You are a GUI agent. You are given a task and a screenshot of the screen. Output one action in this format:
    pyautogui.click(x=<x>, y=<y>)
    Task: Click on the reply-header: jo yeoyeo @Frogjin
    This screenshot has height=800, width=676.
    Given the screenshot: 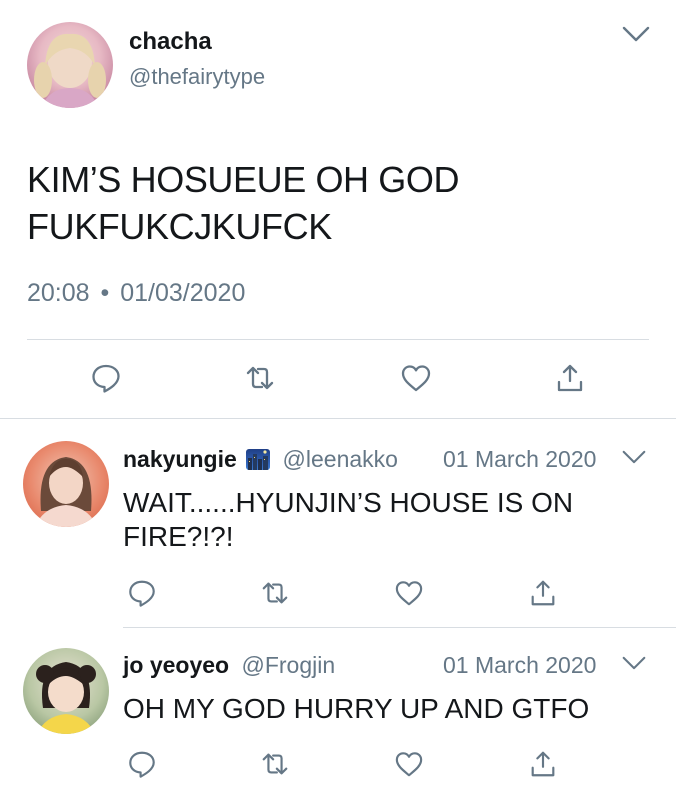 What is the action you would take?
    pyautogui.click(x=229, y=665)
    